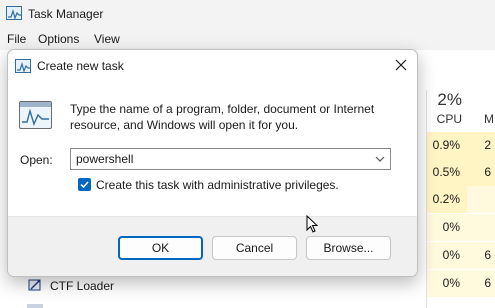 This screenshot has height=308, width=495. What do you see at coordinates (35, 285) in the screenshot?
I see `ctf-loader-icon` at bounding box center [35, 285].